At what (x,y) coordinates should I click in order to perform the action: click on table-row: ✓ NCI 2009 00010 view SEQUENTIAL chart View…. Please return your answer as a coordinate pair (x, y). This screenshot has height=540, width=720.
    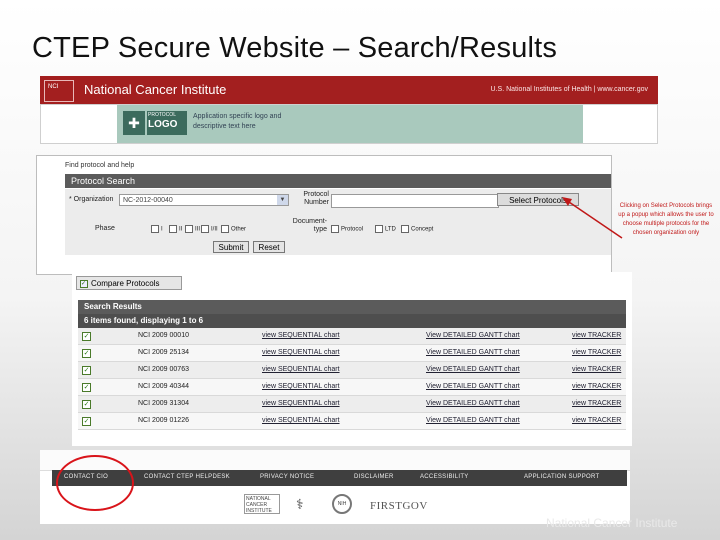
    Looking at the image, I should click on (352, 336).